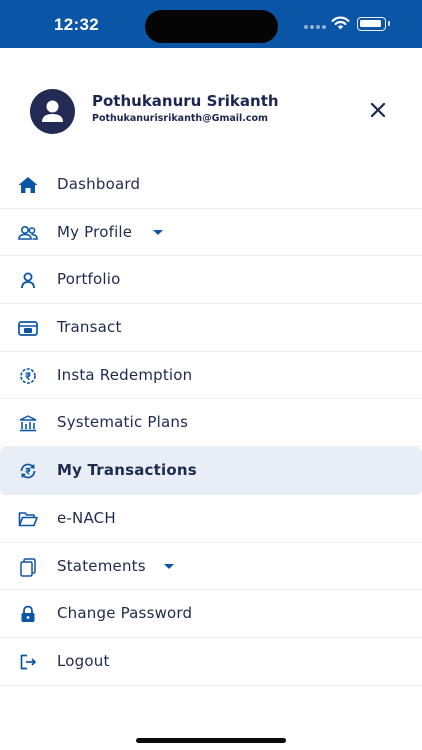 Image resolution: width=422 pixels, height=750 pixels. I want to click on menu-item-portfolio: Portfolio, so click(211, 280).